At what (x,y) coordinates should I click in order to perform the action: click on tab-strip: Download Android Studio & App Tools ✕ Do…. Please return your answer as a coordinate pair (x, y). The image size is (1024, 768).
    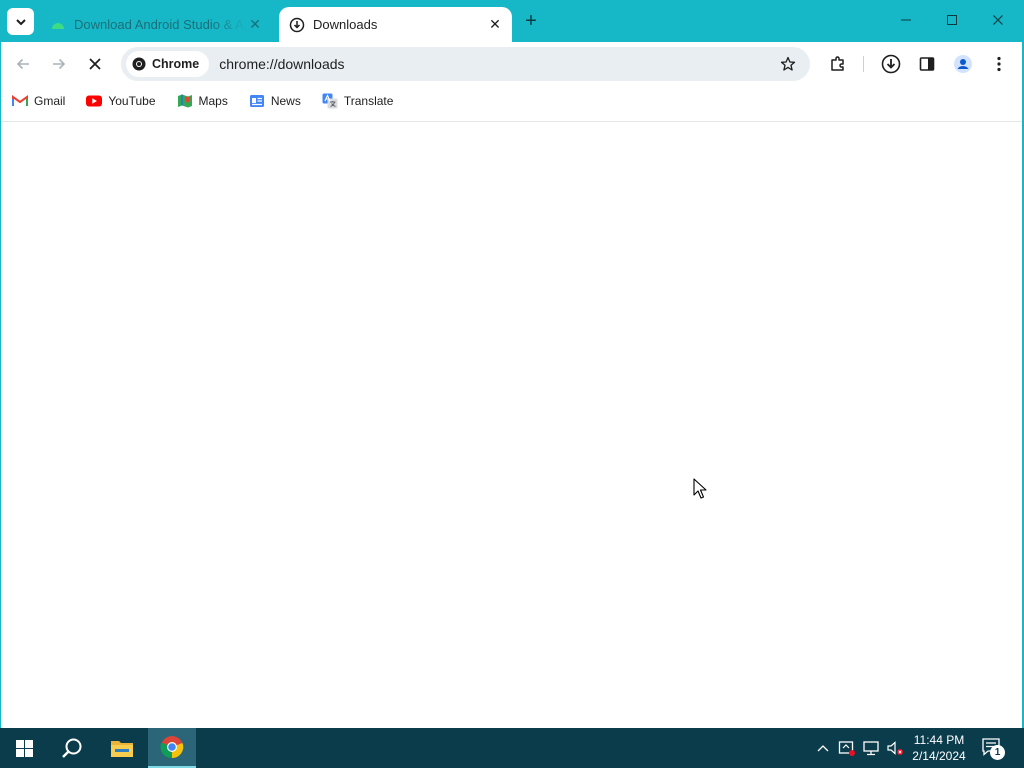
    Looking at the image, I should click on (512, 21).